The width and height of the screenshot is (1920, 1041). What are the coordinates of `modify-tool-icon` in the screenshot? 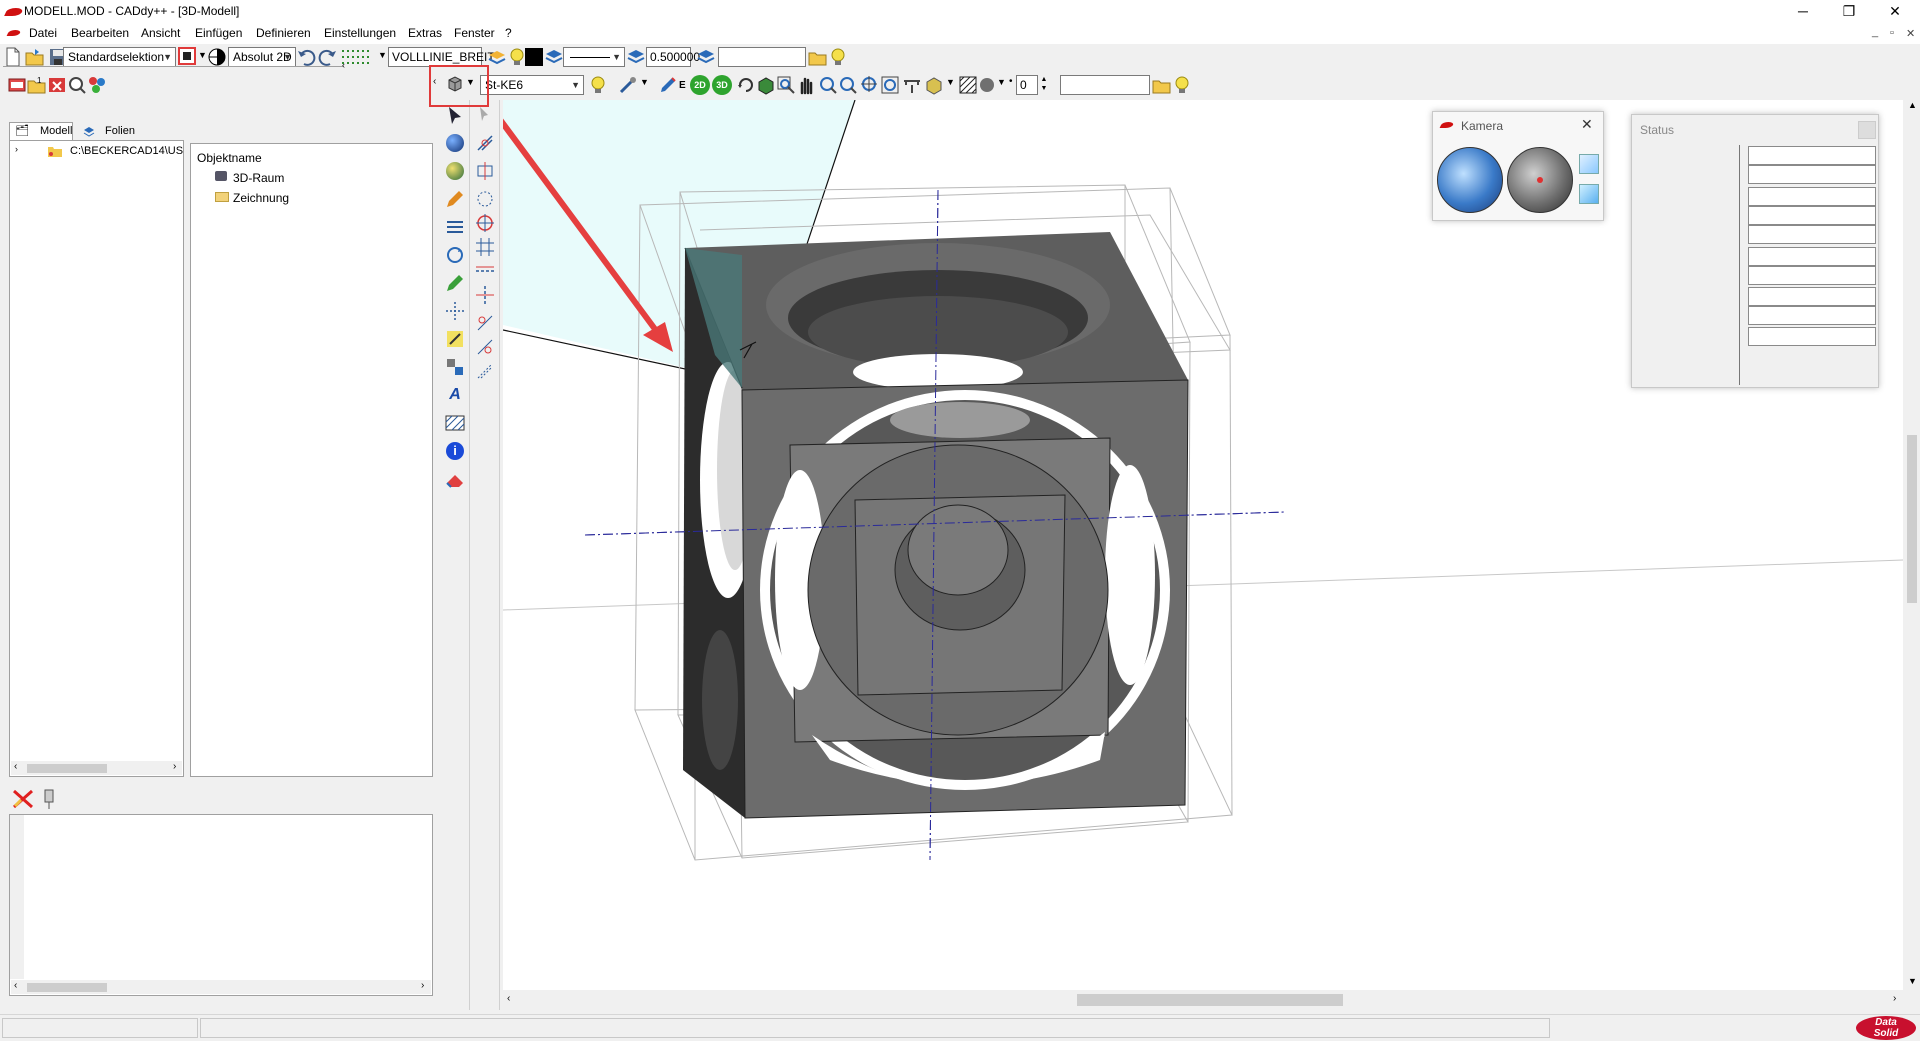 It's located at (455, 227).